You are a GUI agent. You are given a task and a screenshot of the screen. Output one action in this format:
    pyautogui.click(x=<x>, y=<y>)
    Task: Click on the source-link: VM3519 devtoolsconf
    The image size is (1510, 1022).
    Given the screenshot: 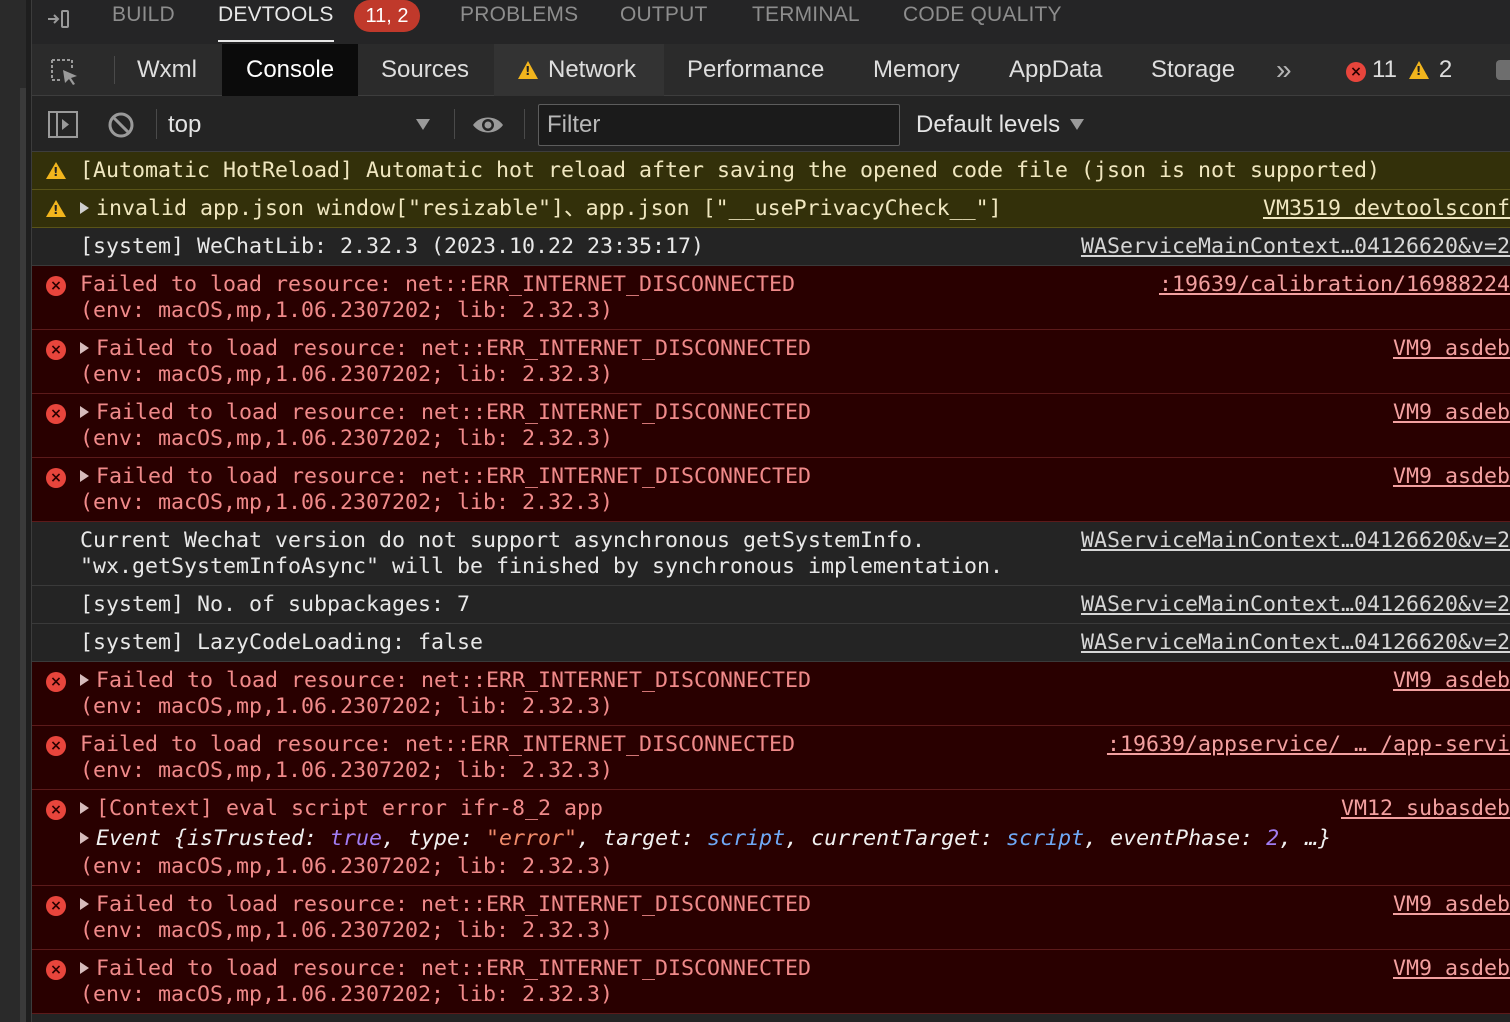 What is the action you would take?
    pyautogui.click(x=1383, y=209)
    